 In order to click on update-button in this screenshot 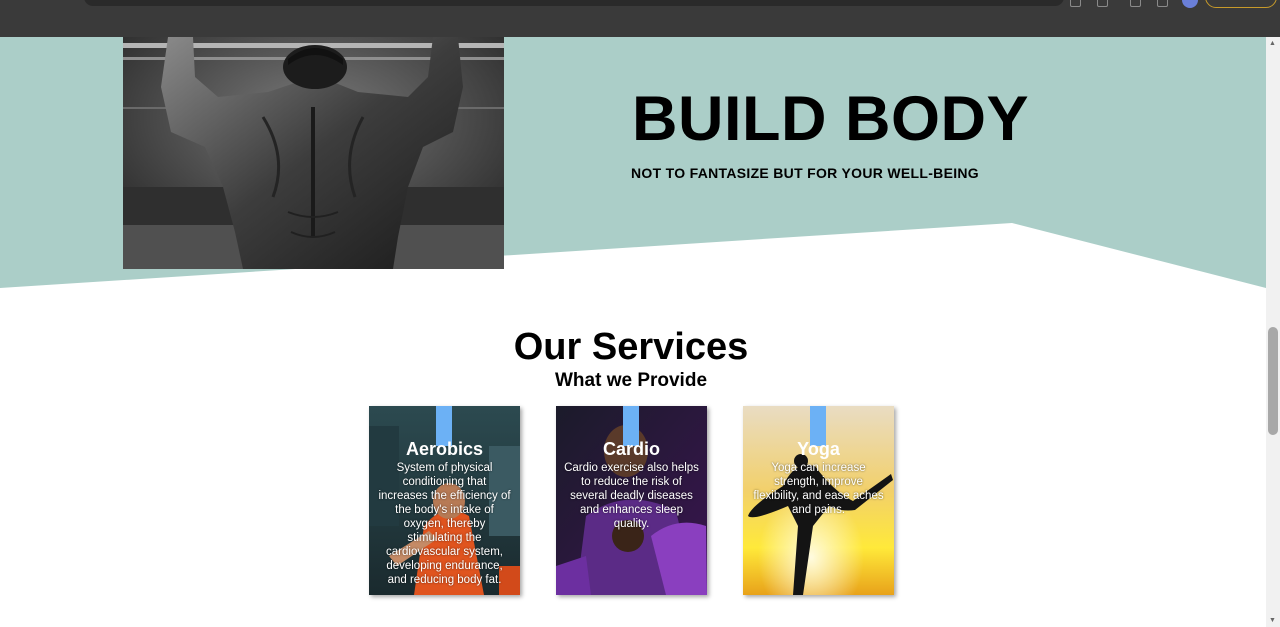, I will do `click(1241, 4)`.